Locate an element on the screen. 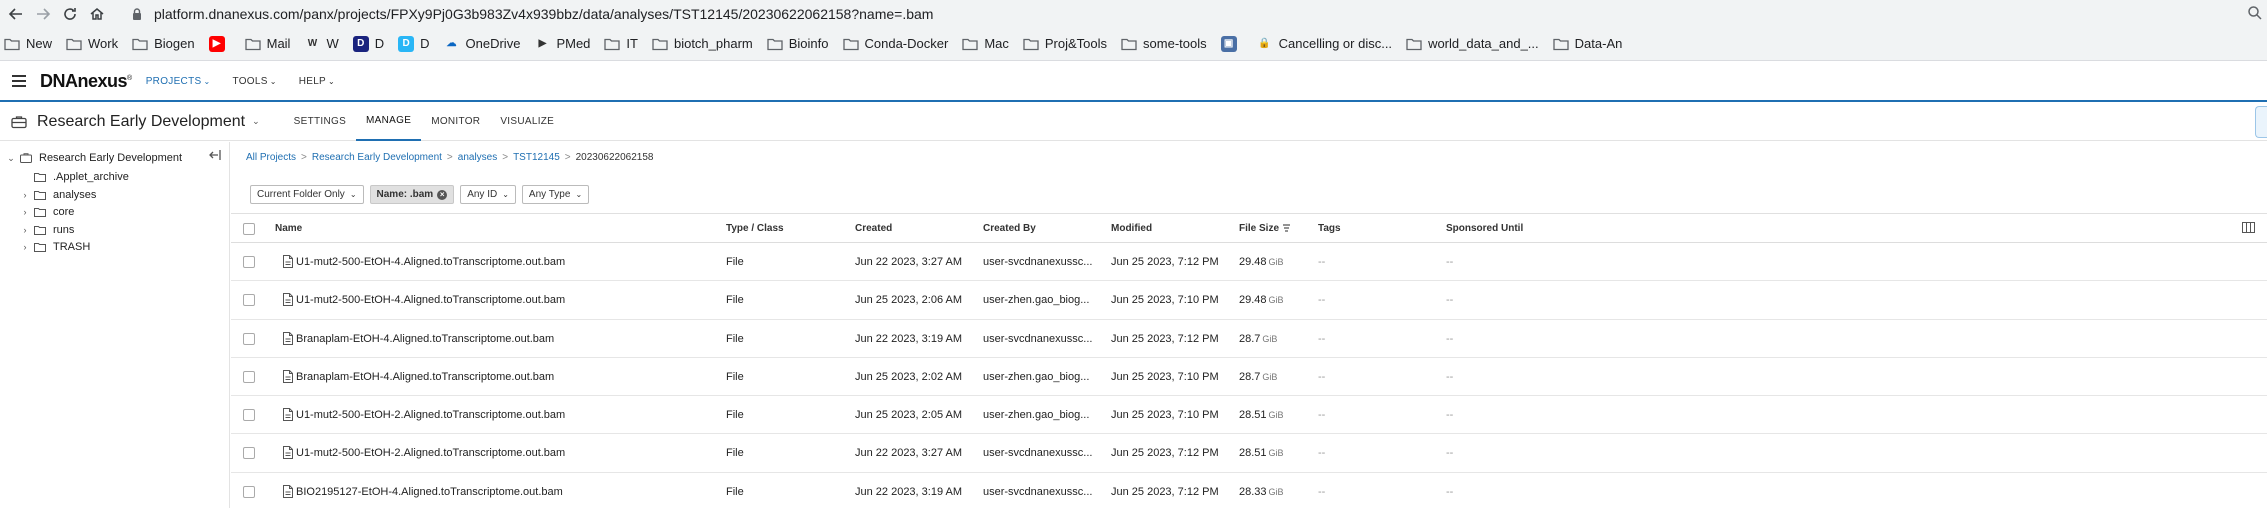 This screenshot has height=508, width=2267. bookmark-data-an: Data-An is located at coordinates (1587, 43).